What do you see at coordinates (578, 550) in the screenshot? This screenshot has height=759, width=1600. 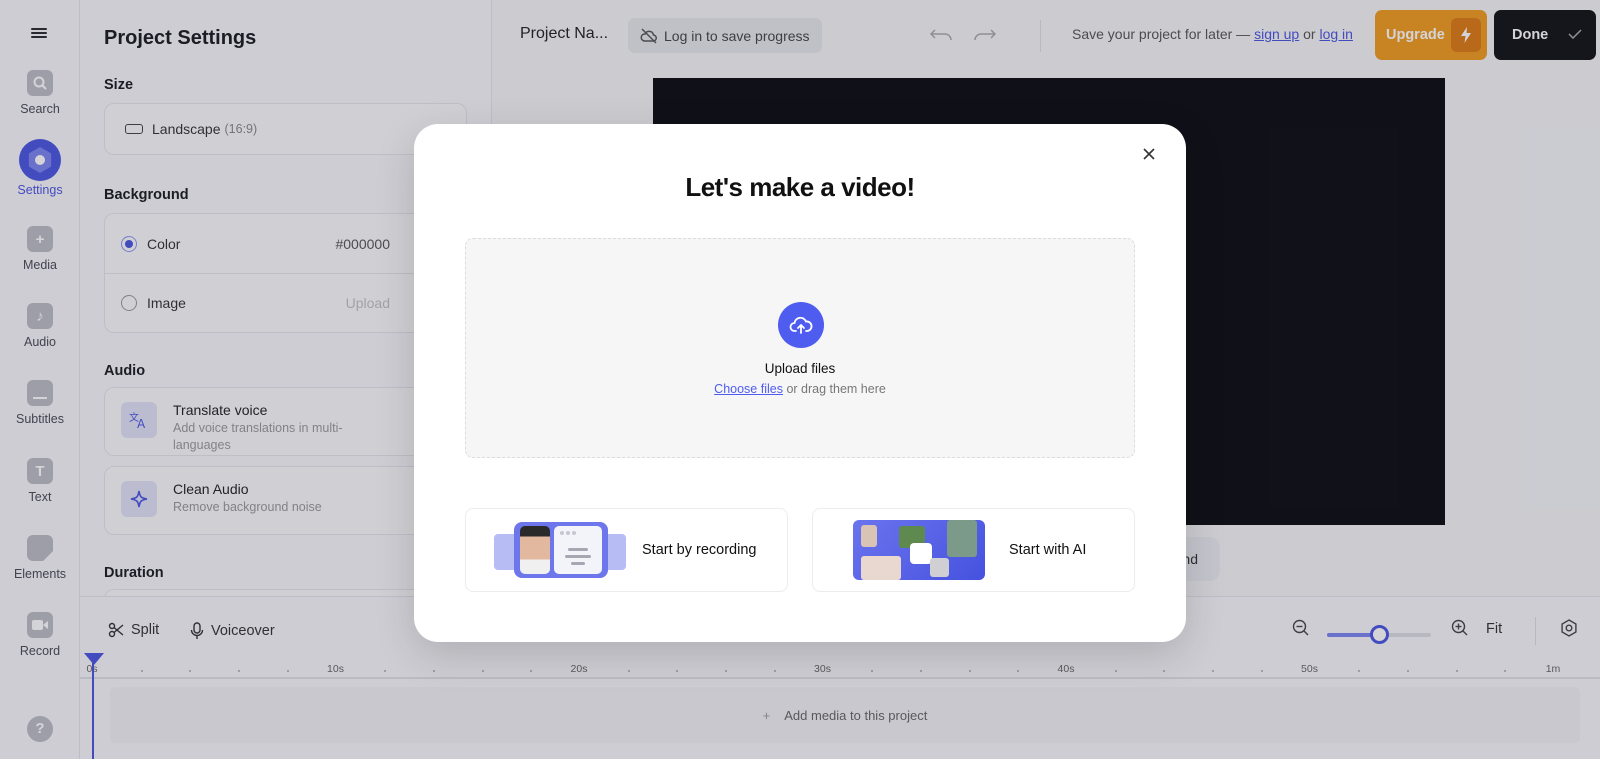 I see `window-thumbnail` at bounding box center [578, 550].